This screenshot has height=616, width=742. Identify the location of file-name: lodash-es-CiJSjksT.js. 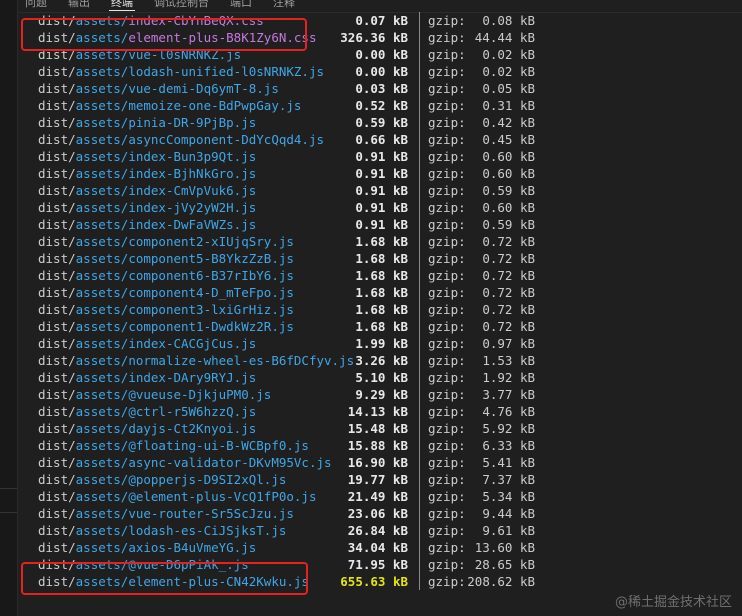
(207, 530).